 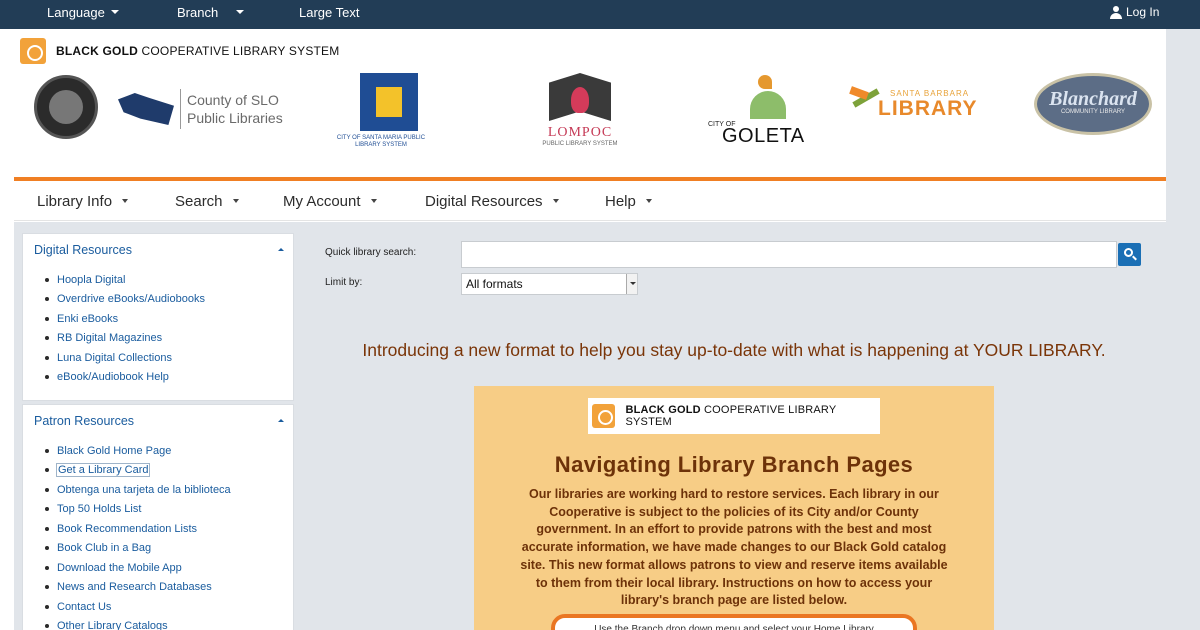 I want to click on list-item: Obtenga una tarjeta de la biblioteca, so click(x=169, y=490).